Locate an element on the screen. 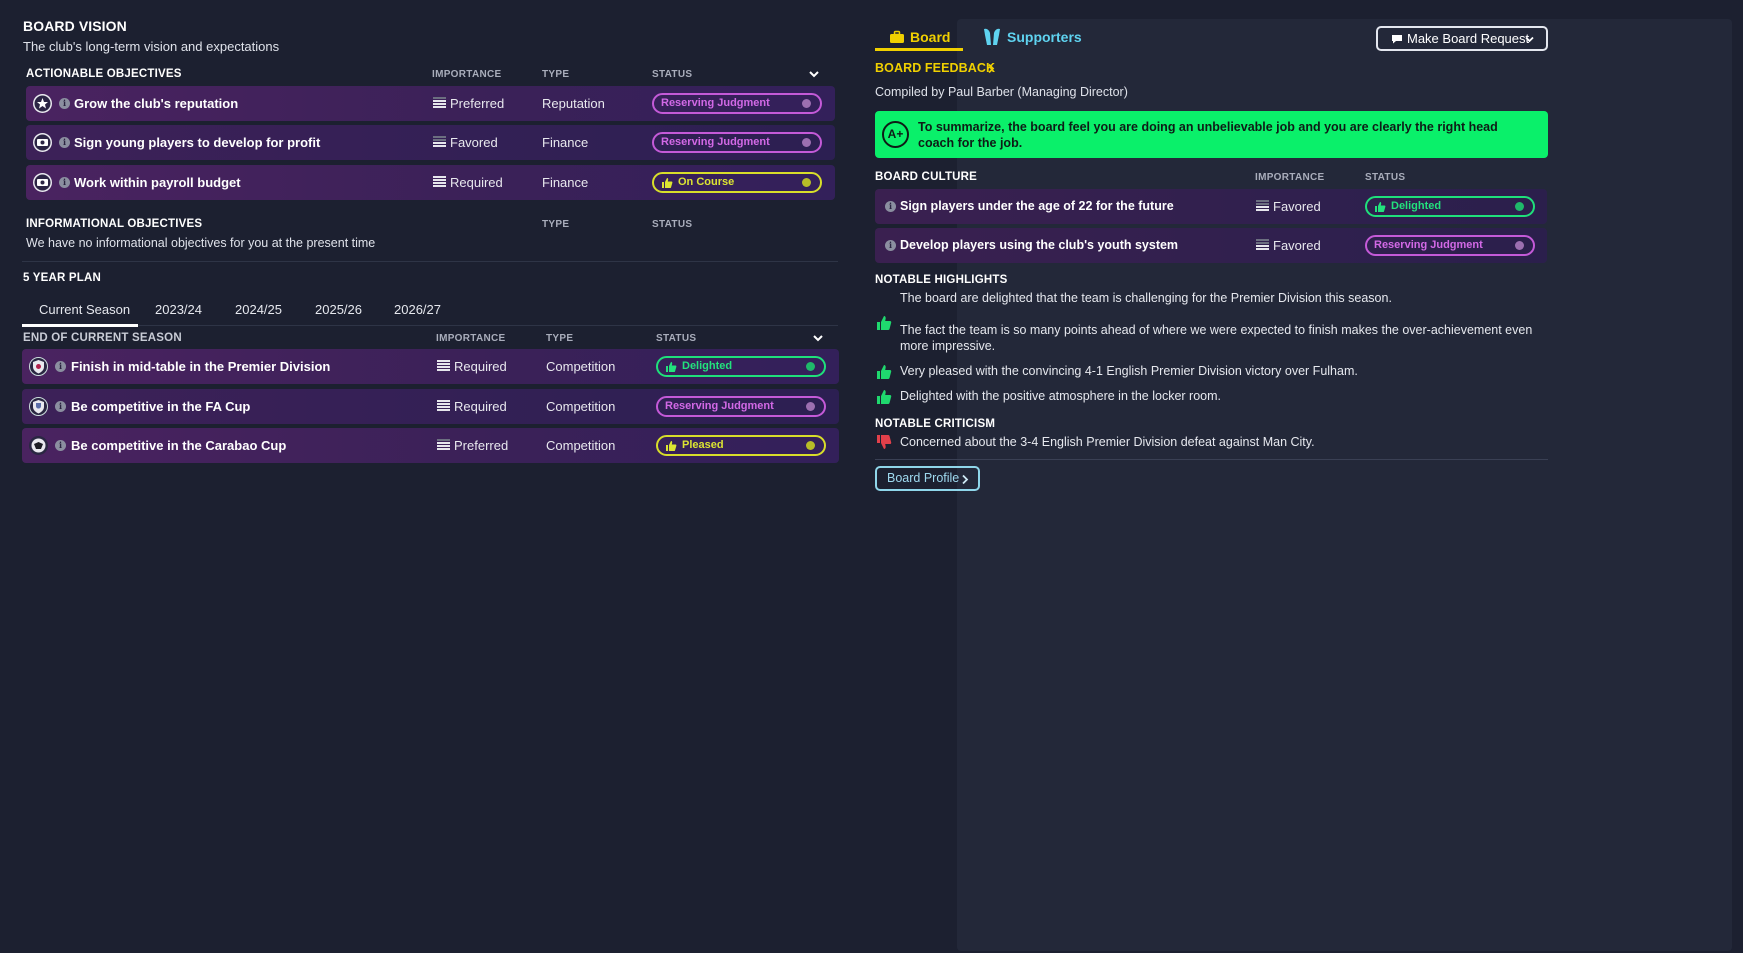 The image size is (1743, 953). board-feedback-title: BOARD FEEDBACK is located at coordinates (935, 68).